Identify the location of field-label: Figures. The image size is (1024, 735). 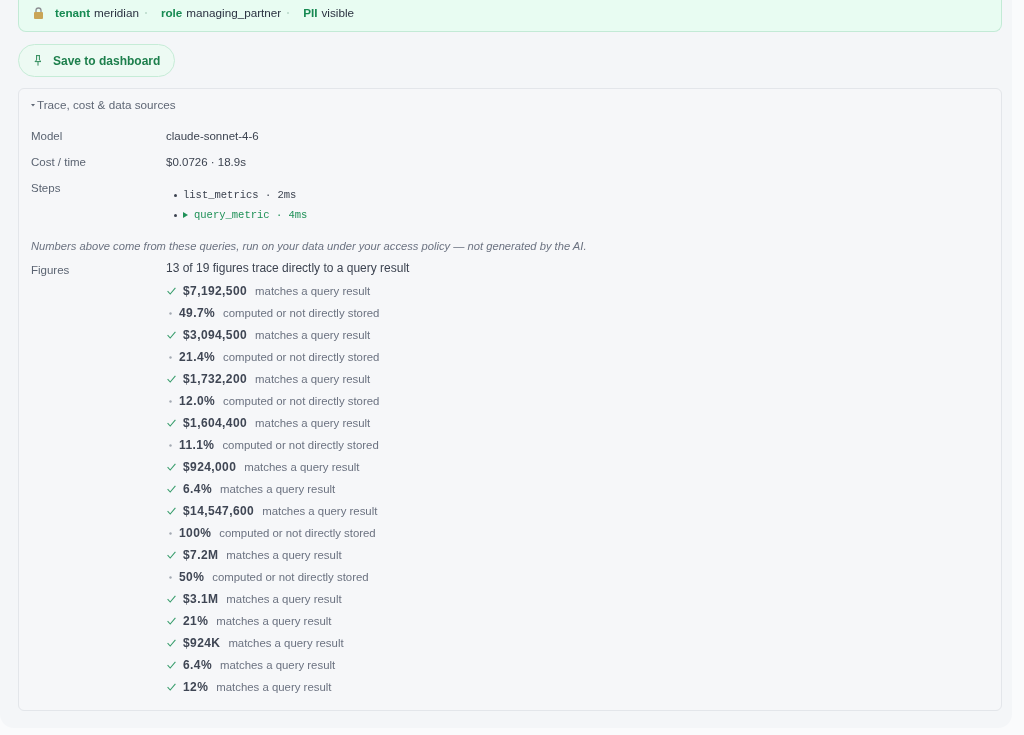
(51, 270).